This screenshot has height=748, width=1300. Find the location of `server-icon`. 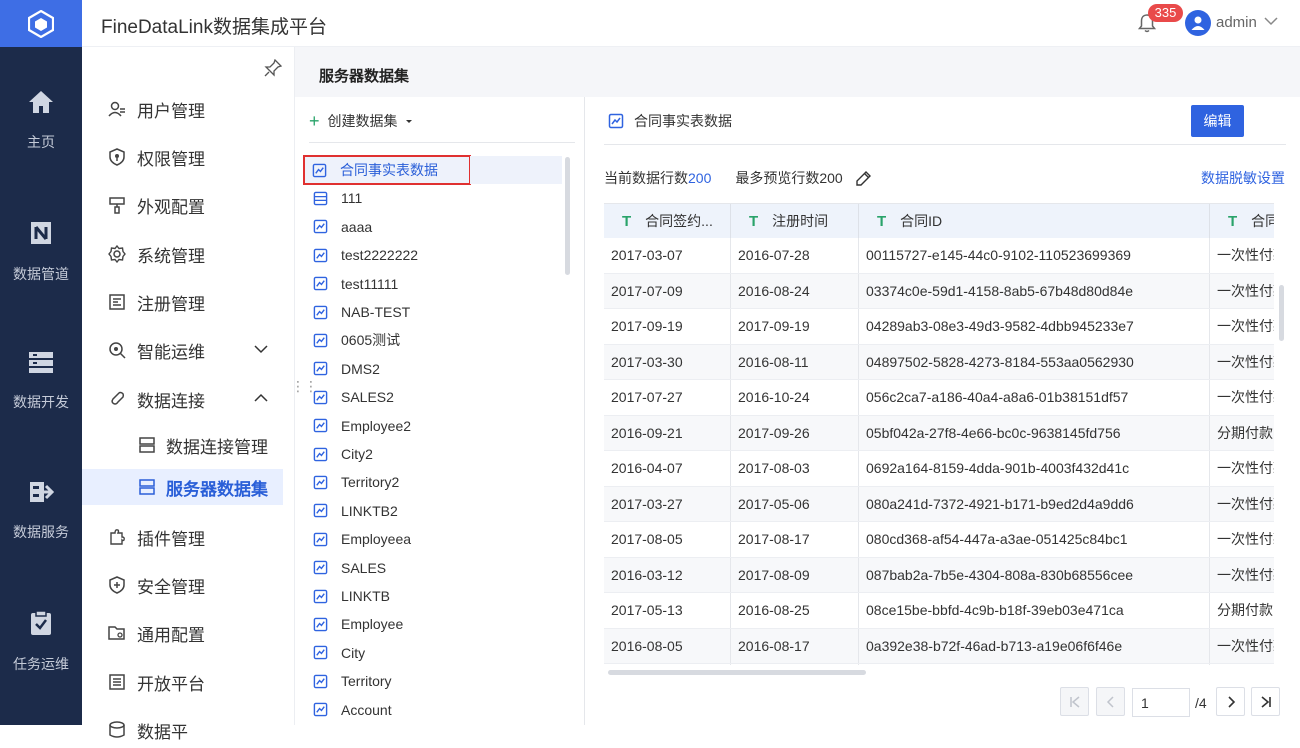

server-icon is located at coordinates (147, 445).